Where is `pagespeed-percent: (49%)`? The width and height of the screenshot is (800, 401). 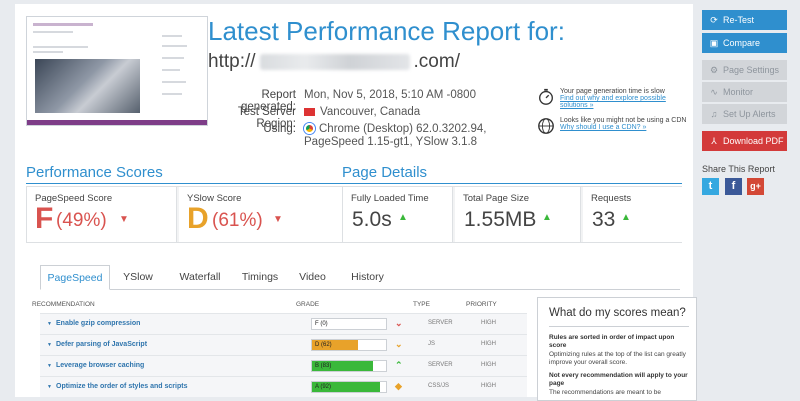
pagespeed-percent: (49%) is located at coordinates (81, 220).